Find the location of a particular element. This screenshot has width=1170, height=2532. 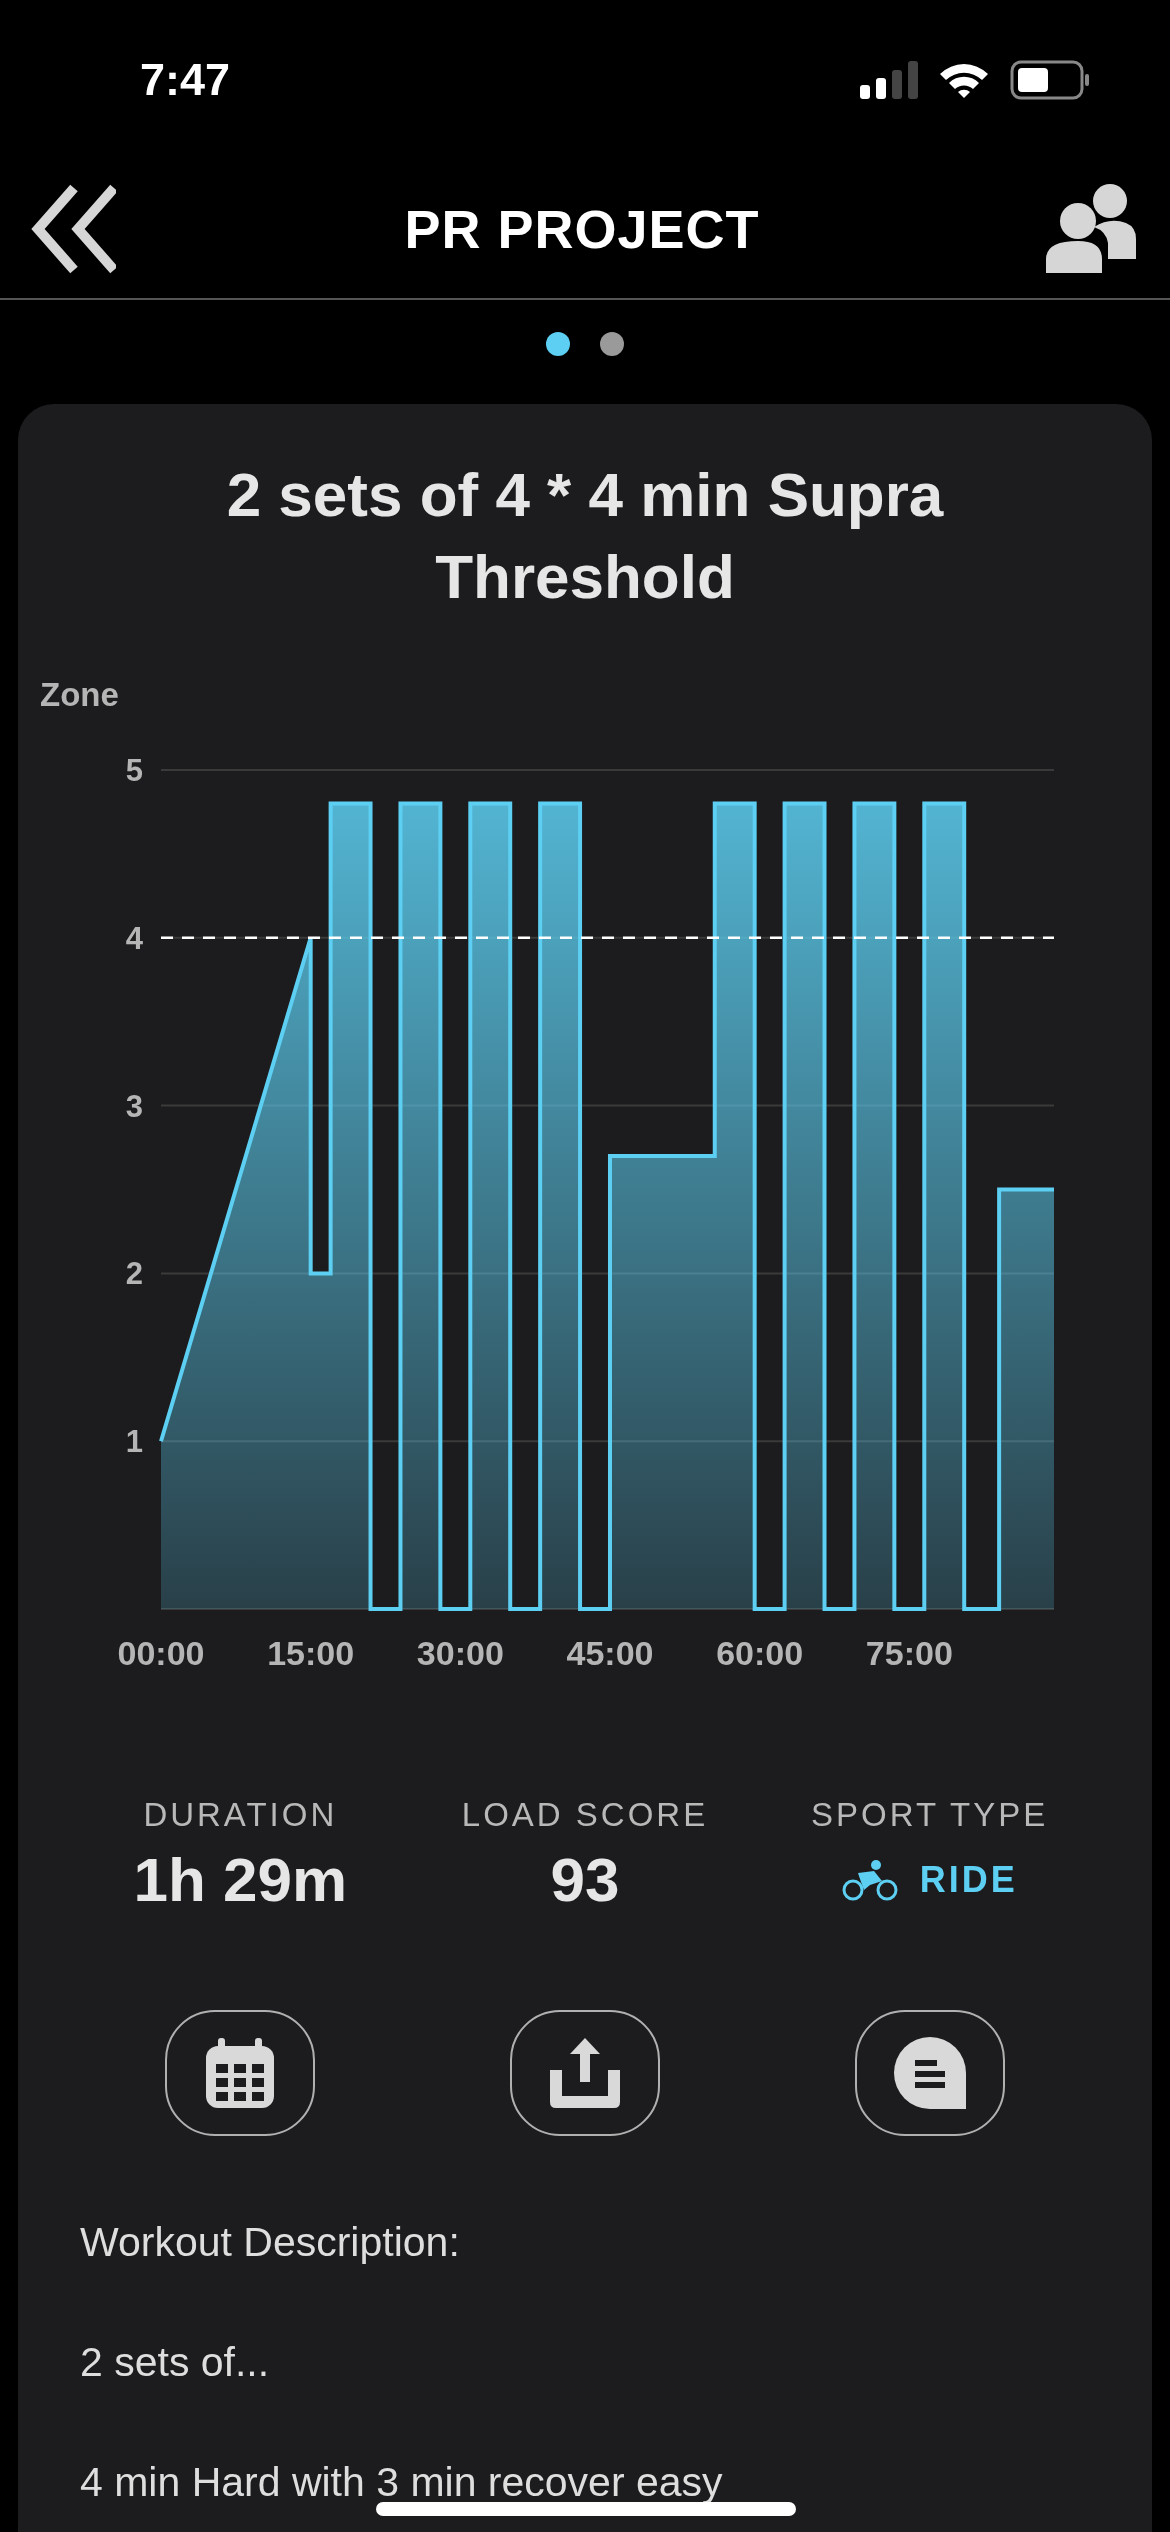

double-chevron-icon is located at coordinates (73, 229).